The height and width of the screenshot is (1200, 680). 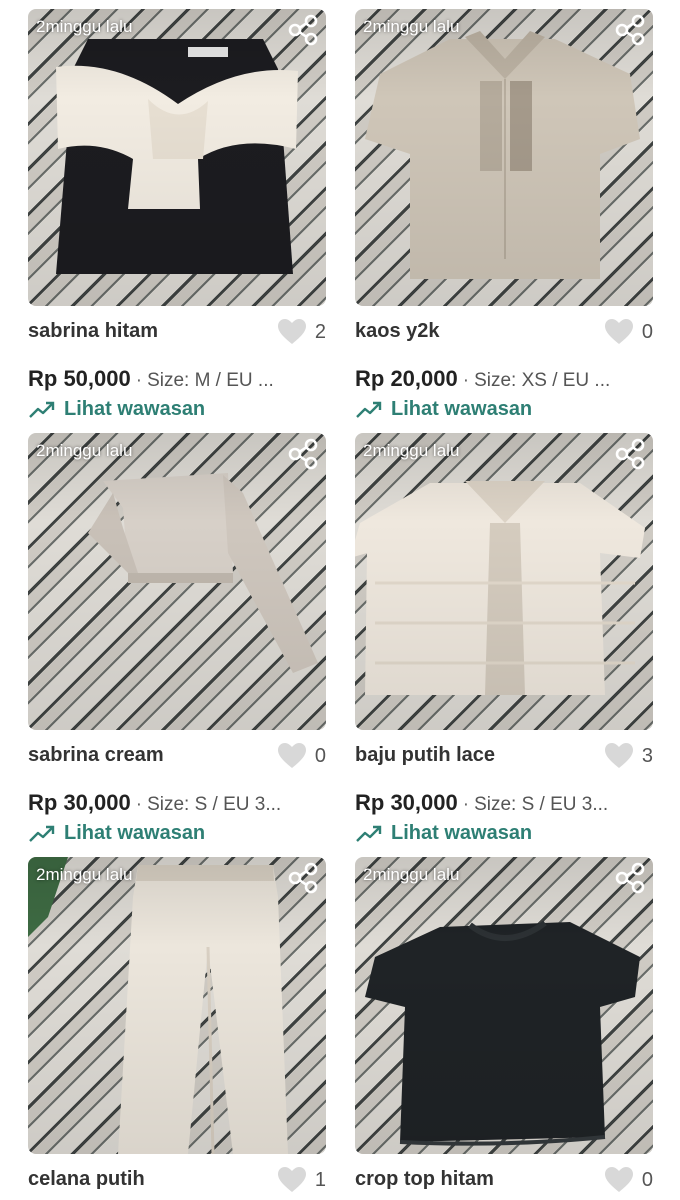 I want to click on product-title: baju putih lace, so click(x=425, y=755).